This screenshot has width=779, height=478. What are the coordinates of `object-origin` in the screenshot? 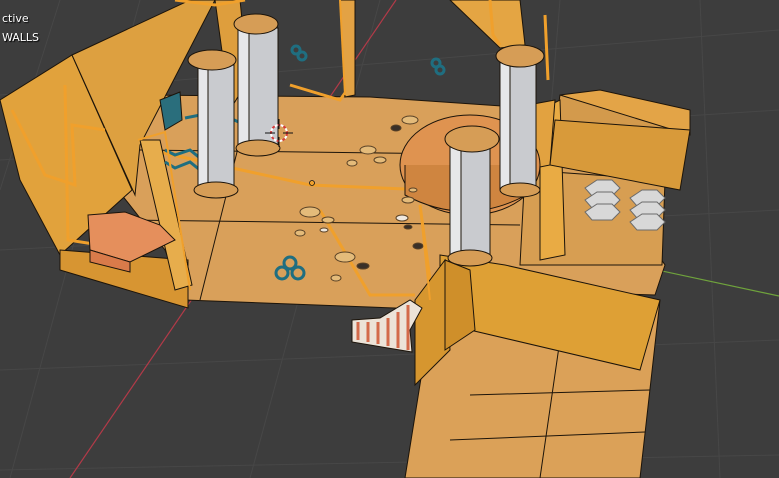 It's located at (312, 183).